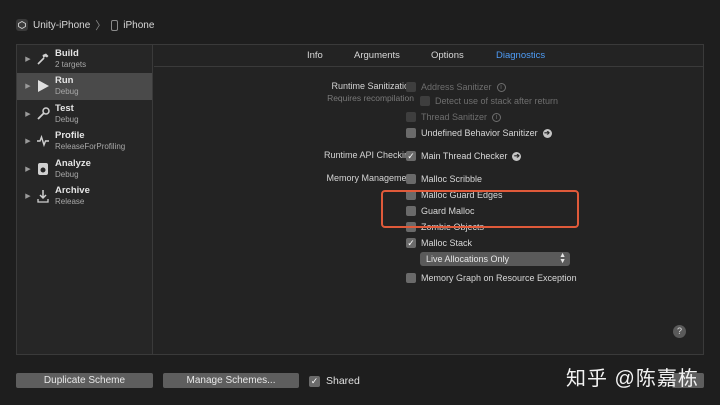  What do you see at coordinates (468, 259) in the screenshot?
I see `malloc-stack-mode-value: Live Allocations Only` at bounding box center [468, 259].